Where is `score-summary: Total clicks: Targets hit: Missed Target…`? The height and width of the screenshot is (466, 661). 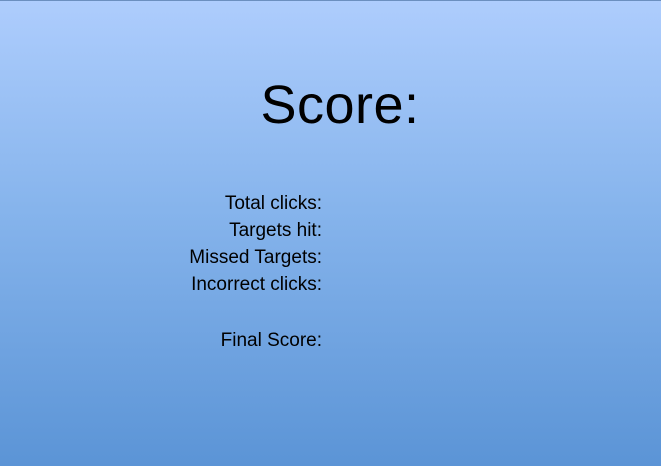 score-summary: Total clicks: Targets hit: Missed Target… is located at coordinates (236, 272).